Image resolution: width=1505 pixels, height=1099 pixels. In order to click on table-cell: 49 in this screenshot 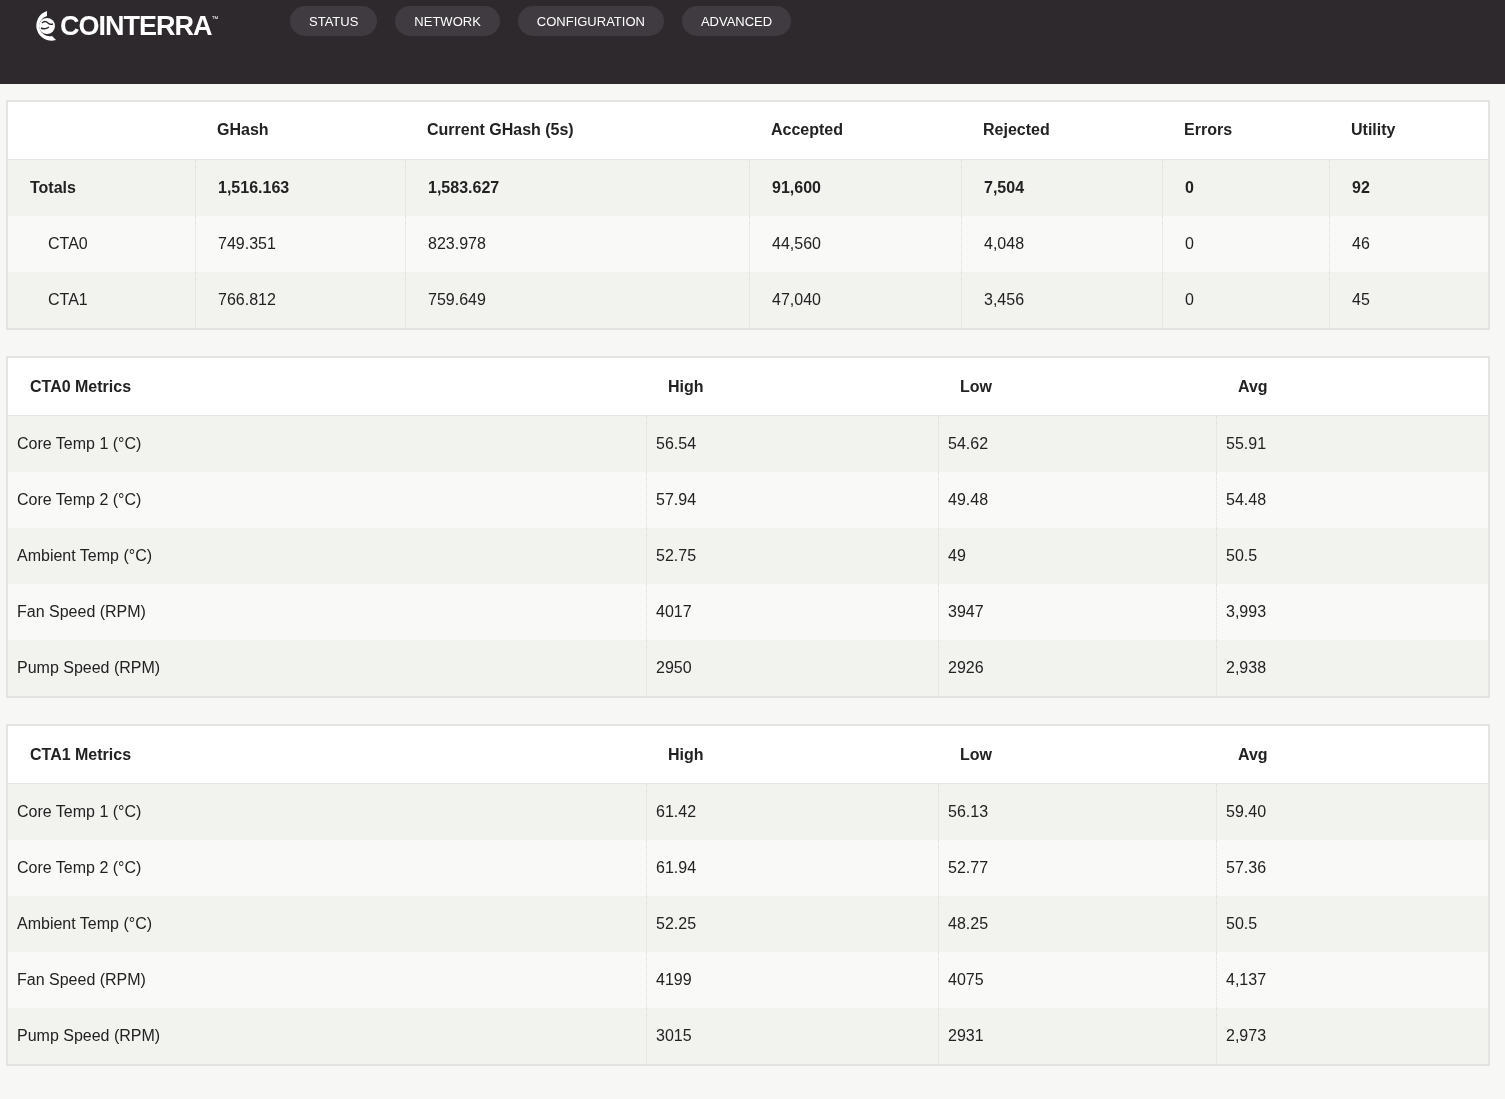, I will do `click(957, 556)`.